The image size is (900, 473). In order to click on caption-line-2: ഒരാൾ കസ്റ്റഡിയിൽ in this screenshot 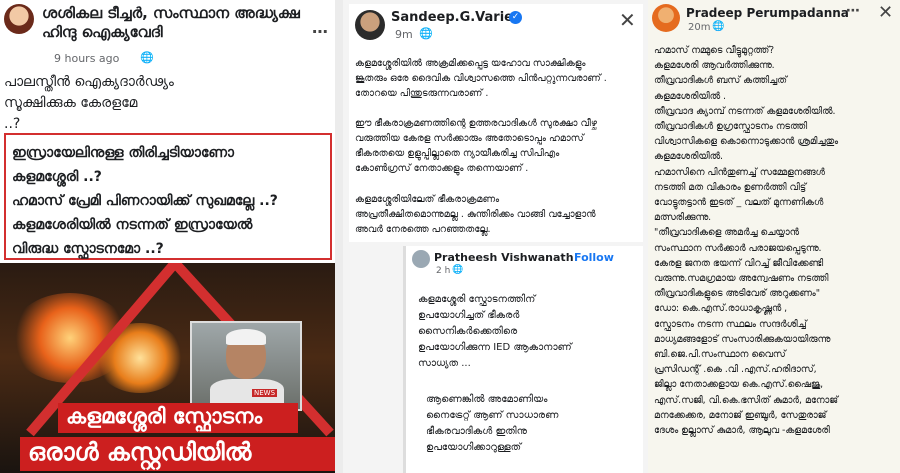, I will do `click(140, 452)`.